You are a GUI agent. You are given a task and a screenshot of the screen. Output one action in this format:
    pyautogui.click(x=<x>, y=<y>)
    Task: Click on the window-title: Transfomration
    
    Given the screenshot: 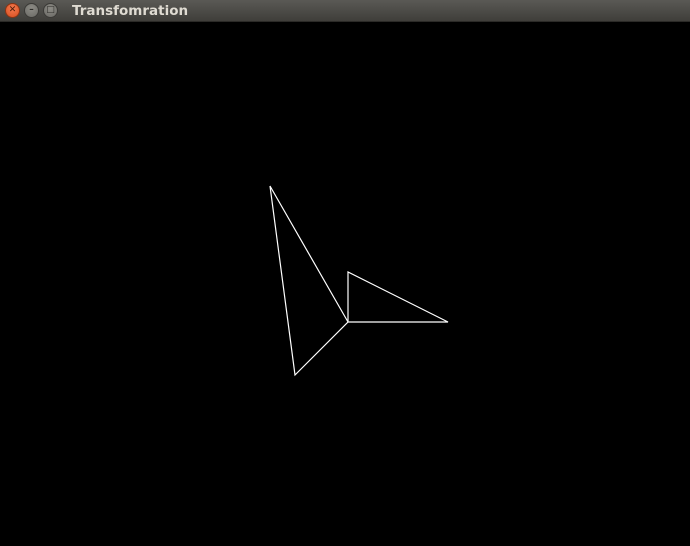 What is the action you would take?
    pyautogui.click(x=130, y=11)
    